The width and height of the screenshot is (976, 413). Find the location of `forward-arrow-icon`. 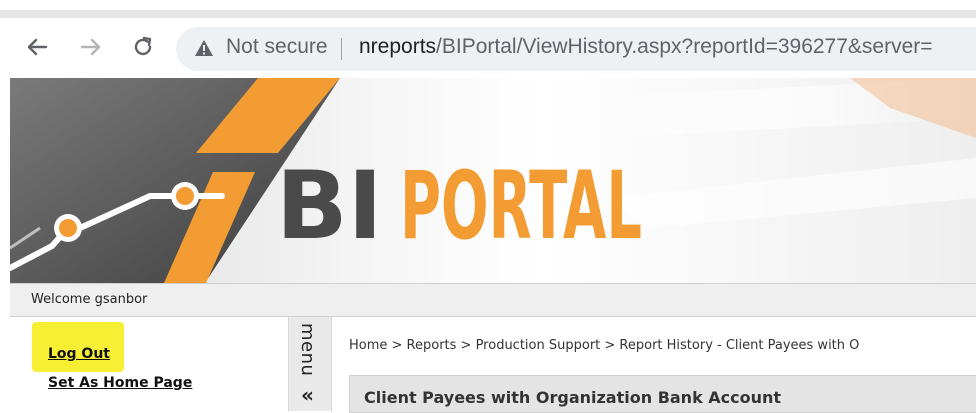

forward-arrow-icon is located at coordinates (90, 47).